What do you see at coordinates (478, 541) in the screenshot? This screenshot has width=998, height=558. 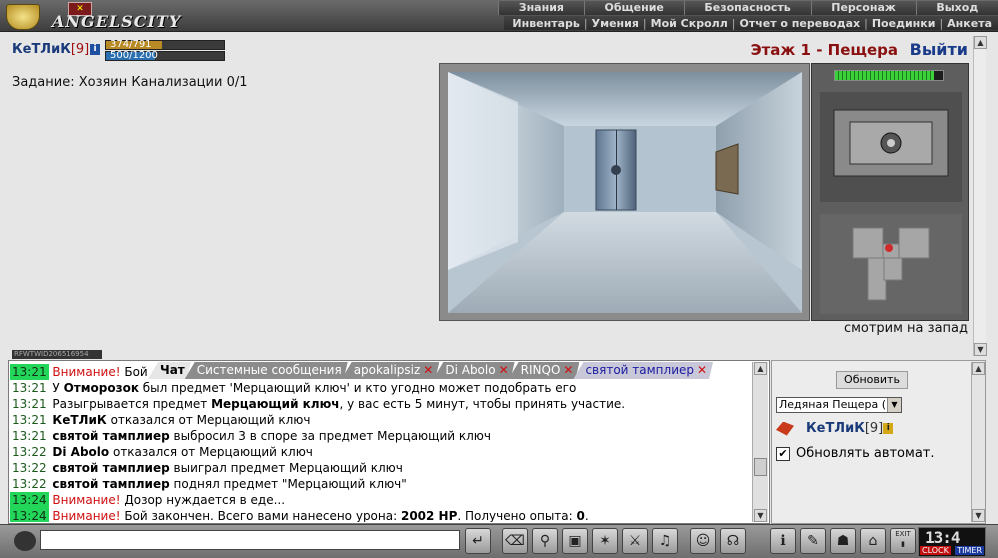 I see `send-icon: ↵` at bounding box center [478, 541].